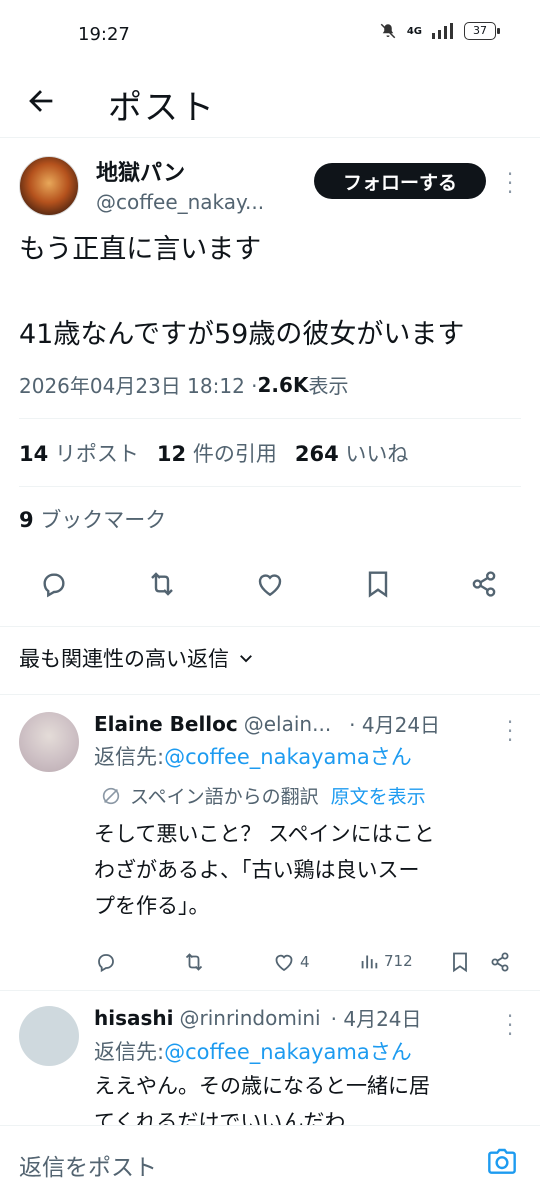  What do you see at coordinates (377, 454) in the screenshot?
I see `likes-label: いいね` at bounding box center [377, 454].